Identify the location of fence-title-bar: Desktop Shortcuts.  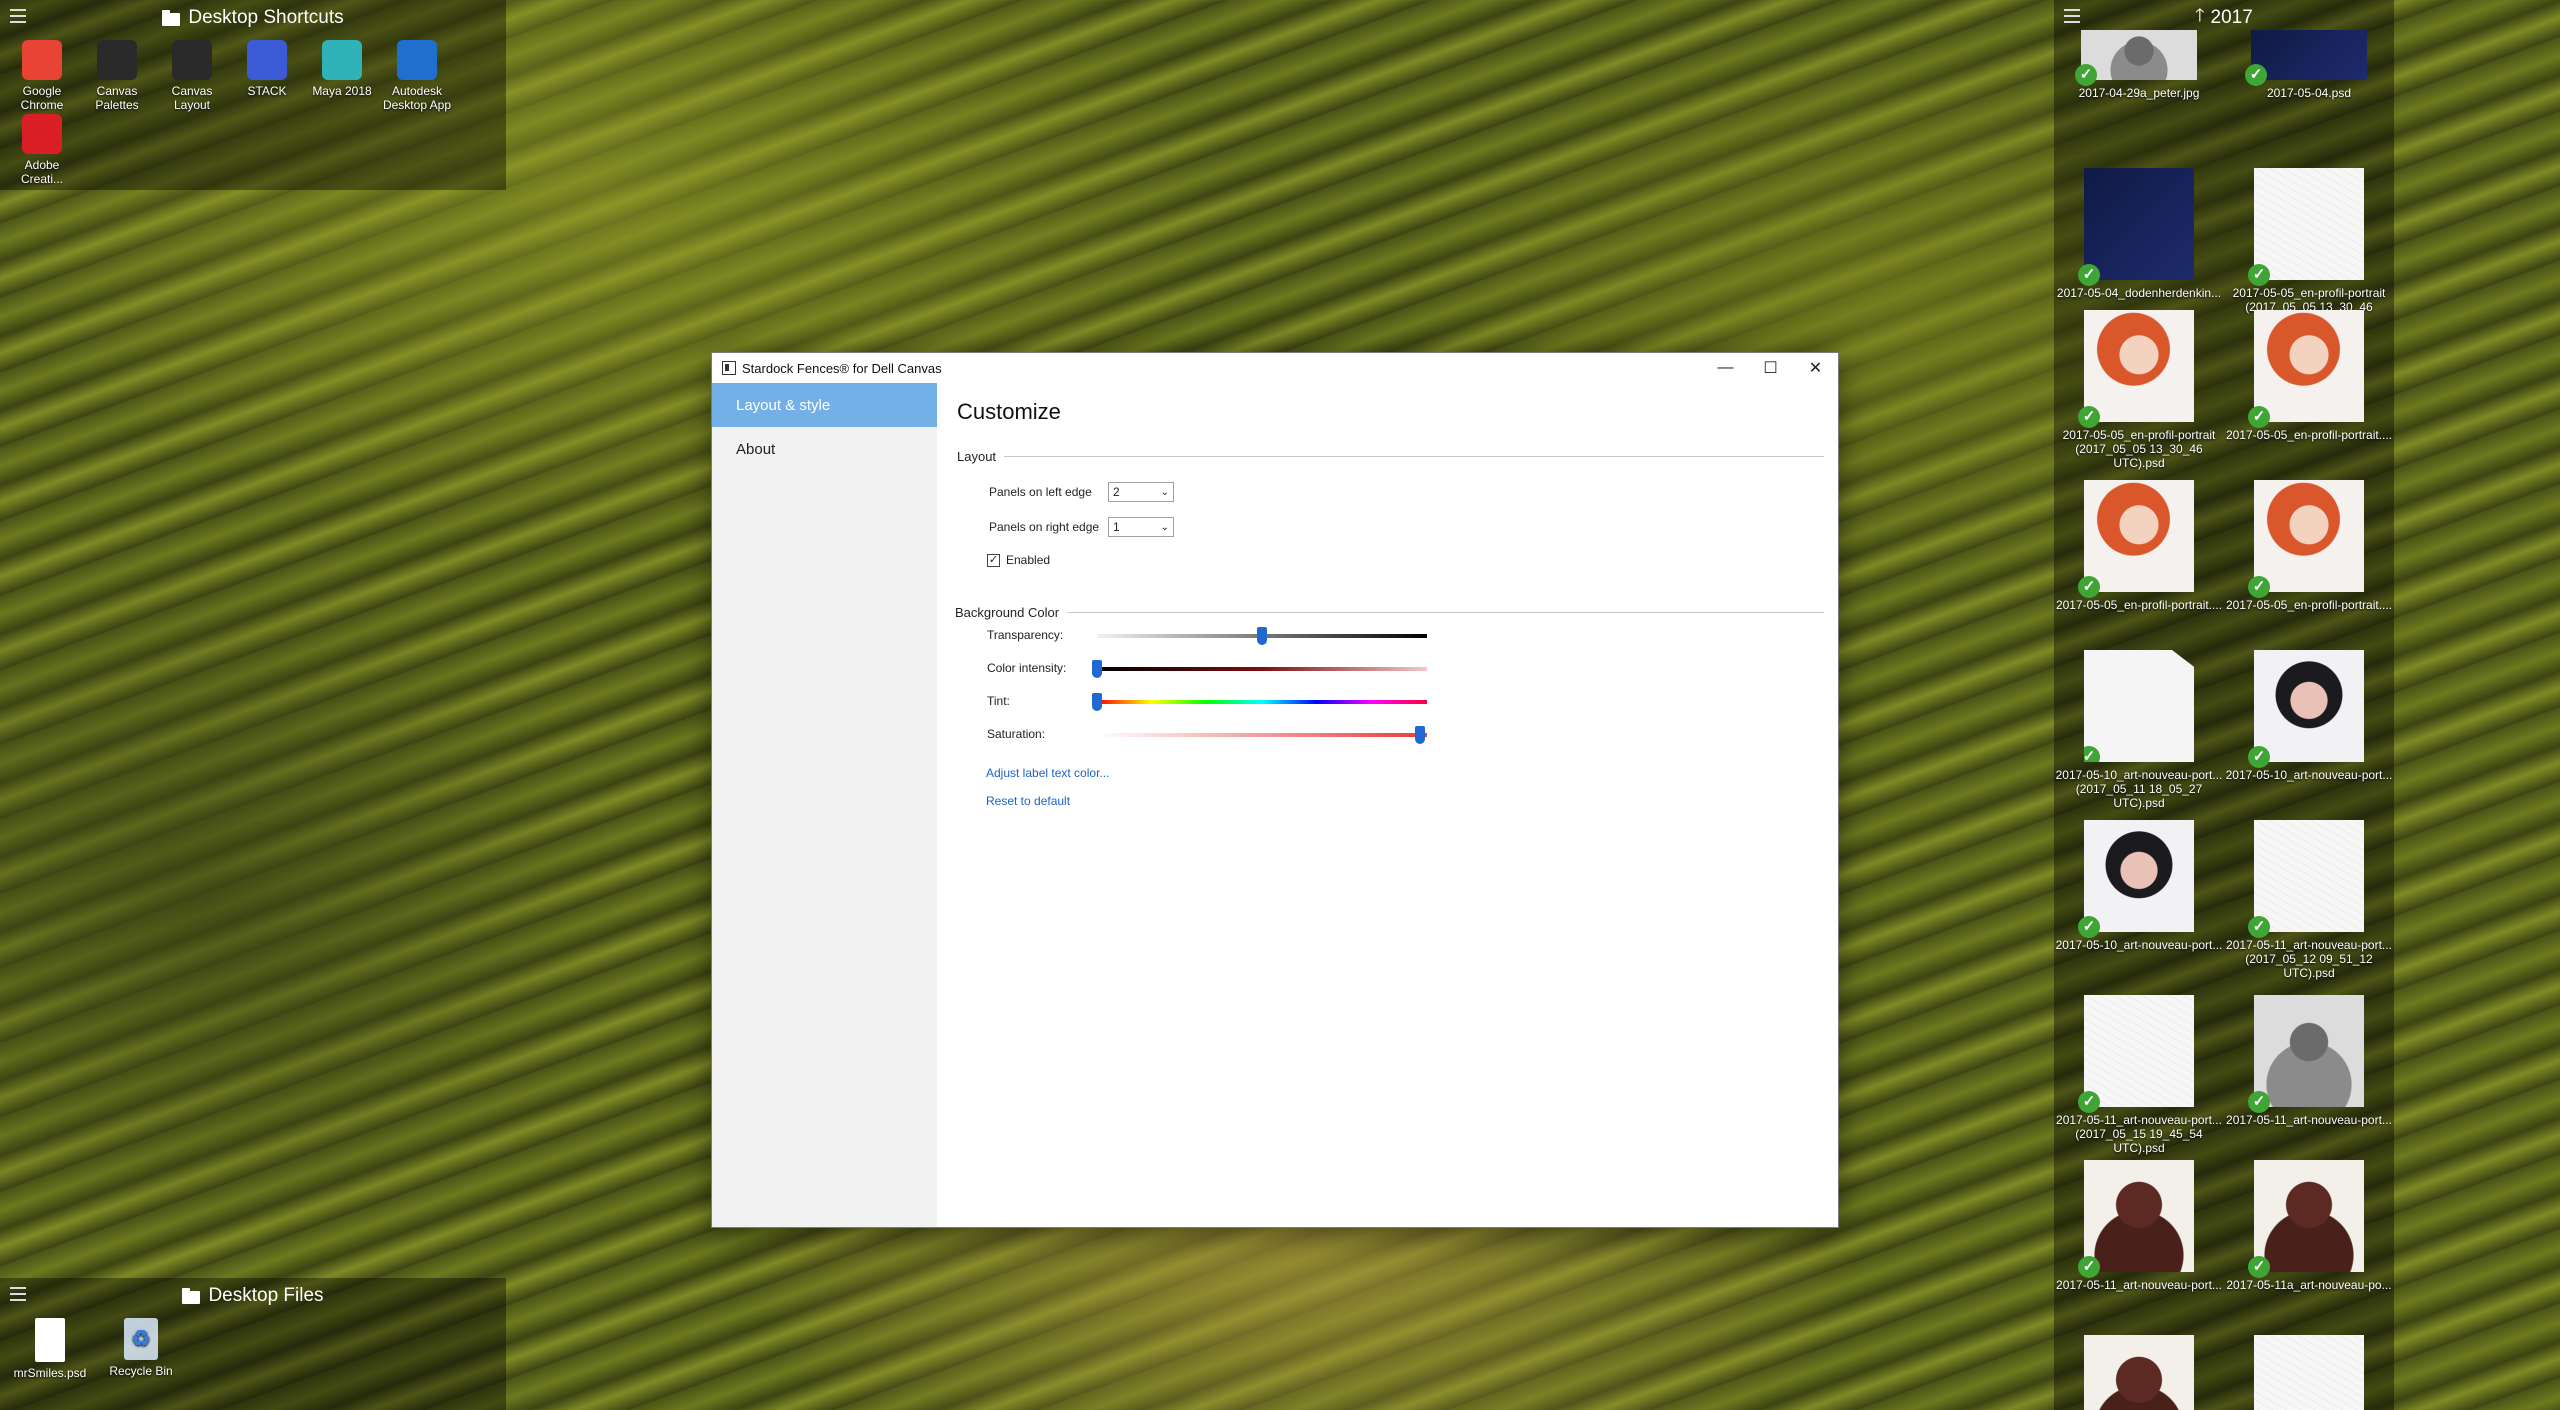
(253, 18).